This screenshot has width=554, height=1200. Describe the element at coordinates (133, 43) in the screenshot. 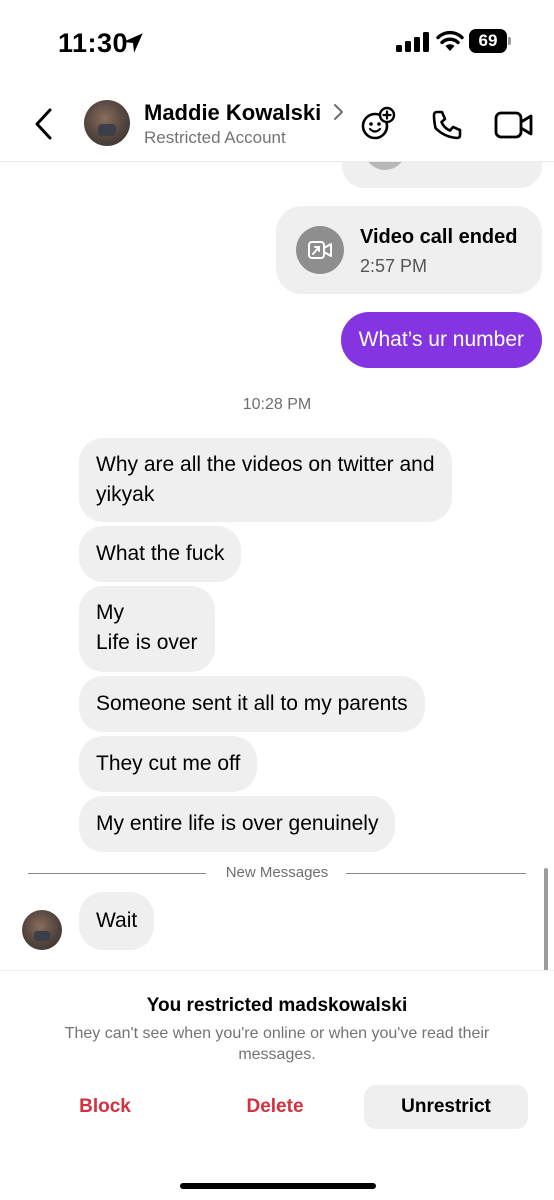

I see `location-arrow-icon` at that location.